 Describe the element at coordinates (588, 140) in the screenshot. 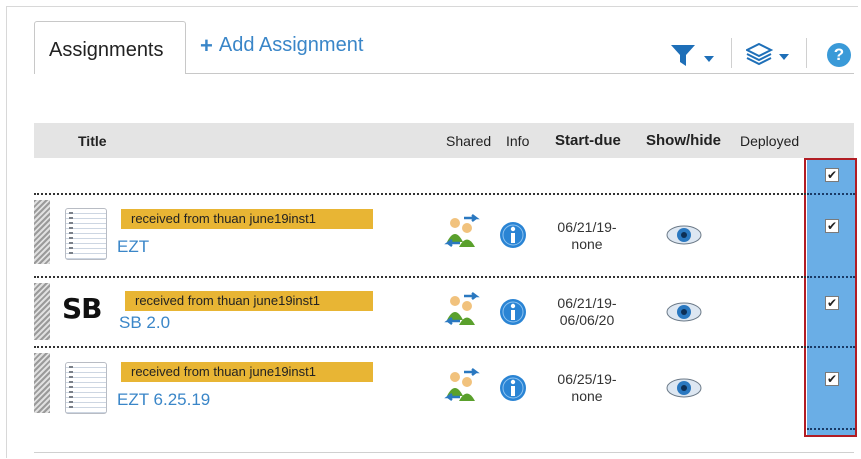

I see `header-start-due: Start-due` at that location.